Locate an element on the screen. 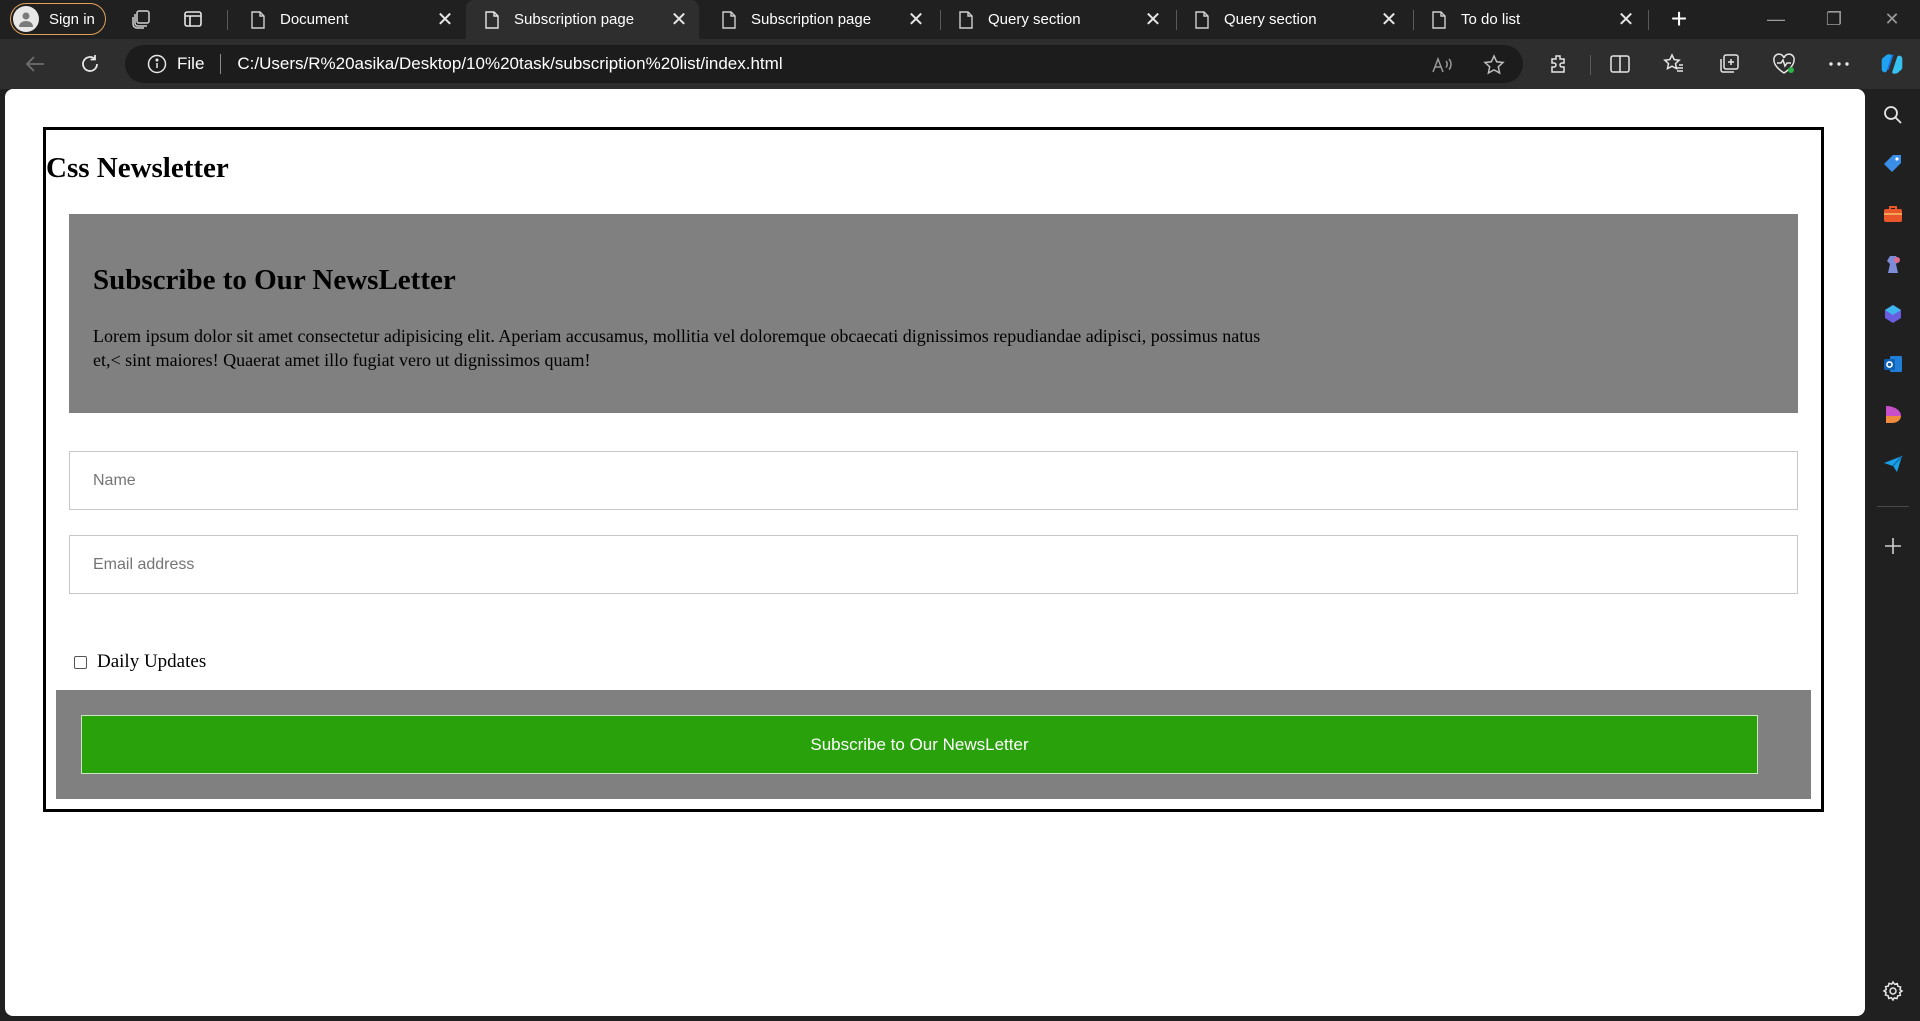 This screenshot has height=1021, width=1920. tools-briefcase-icon is located at coordinates (1893, 214).